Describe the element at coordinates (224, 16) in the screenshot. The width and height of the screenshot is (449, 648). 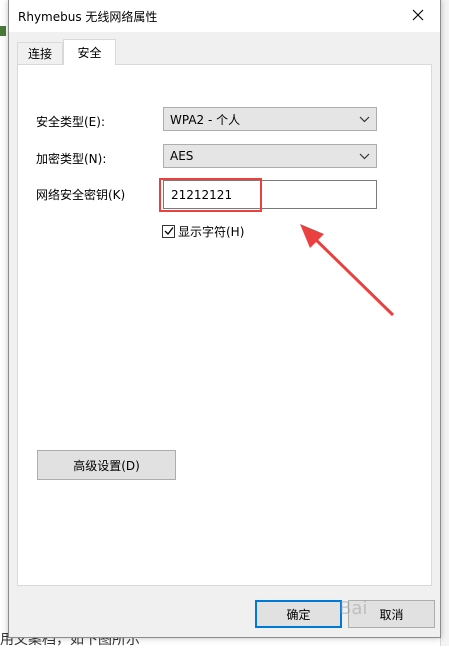
I see `title-bar: Rhymebus 无线网络属性` at that location.